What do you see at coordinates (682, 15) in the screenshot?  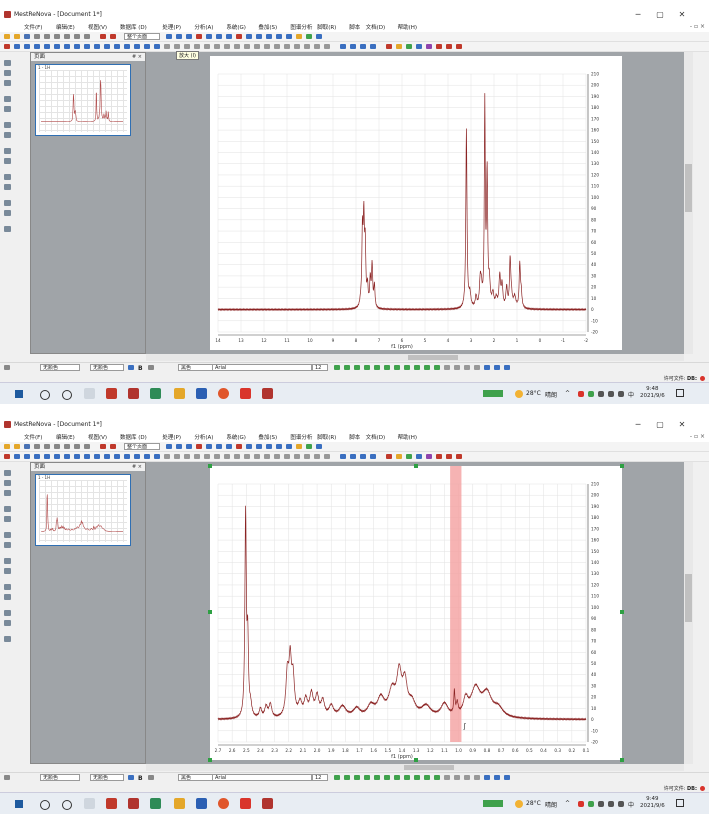 I see `close-button: ✕` at bounding box center [682, 15].